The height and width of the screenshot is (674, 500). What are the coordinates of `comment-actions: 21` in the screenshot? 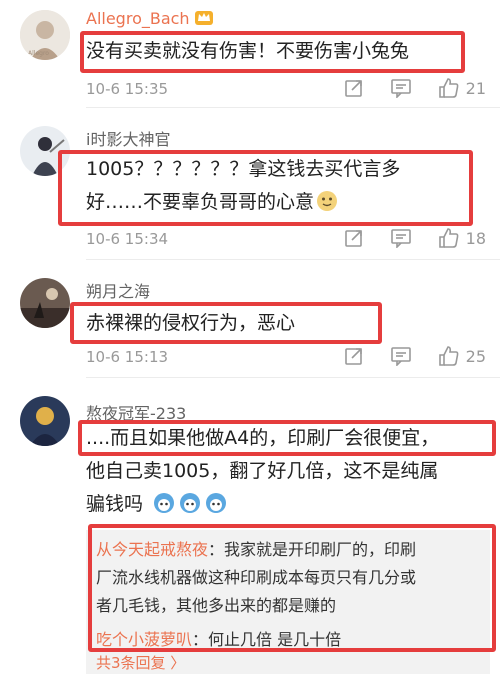 It's located at (402, 88).